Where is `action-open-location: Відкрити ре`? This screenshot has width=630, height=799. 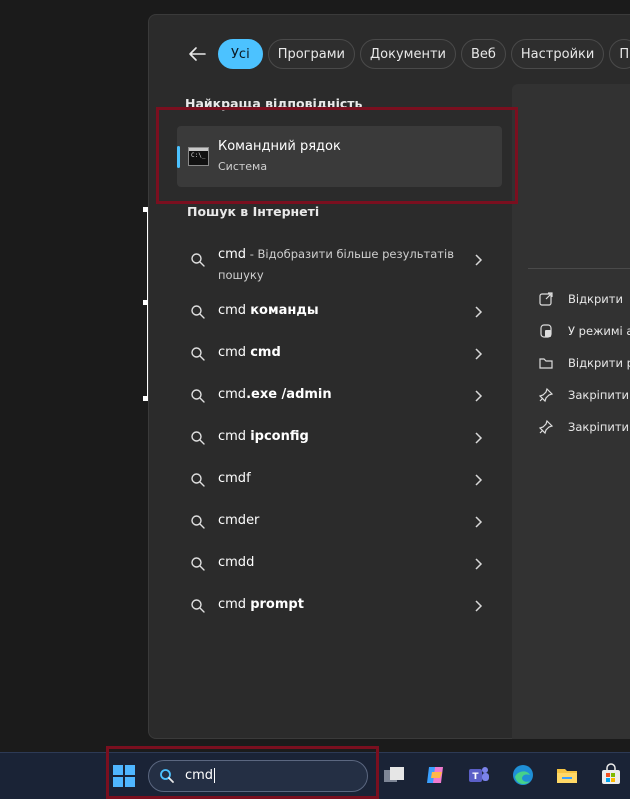
action-open-location: Відкрити ре is located at coordinates (584, 363).